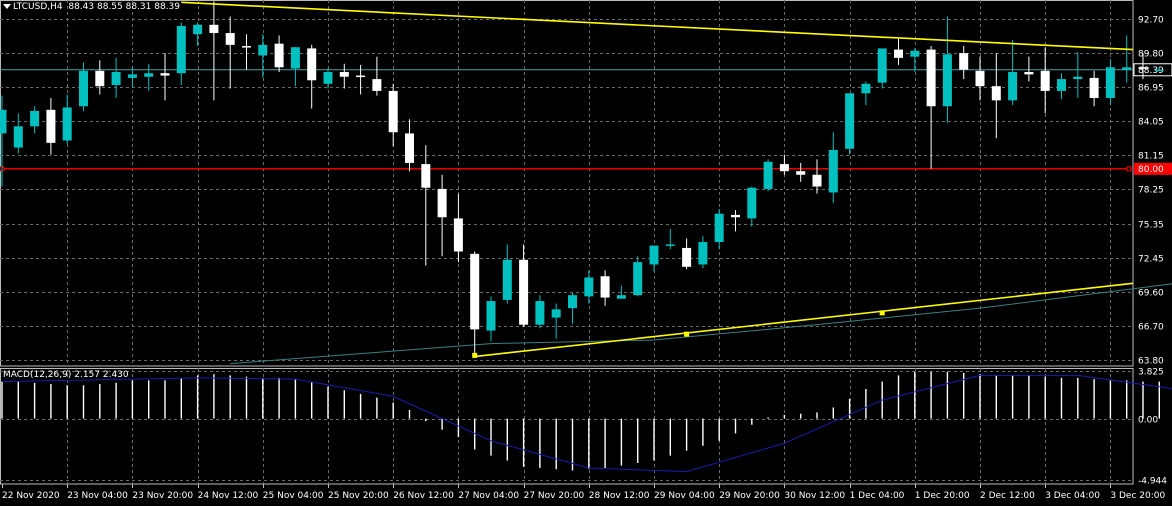  Describe the element at coordinates (1151, 170) in the screenshot. I see `level-price-label: 80.00` at that location.